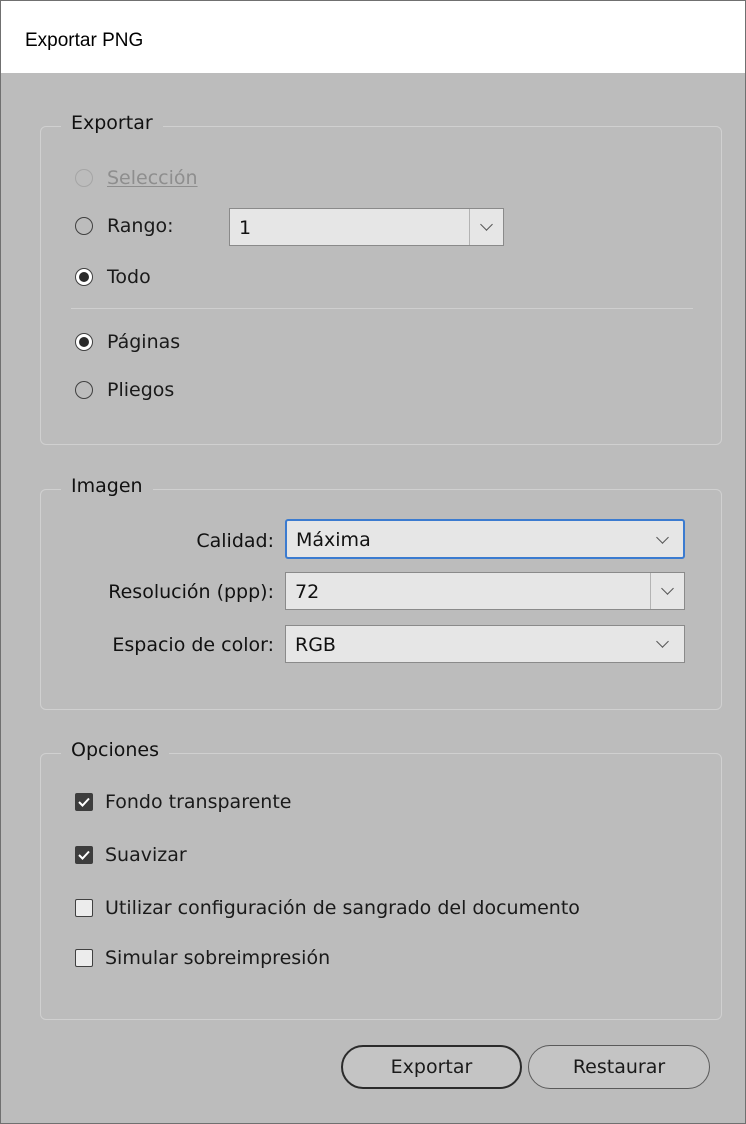 The image size is (746, 1124). I want to click on checkbox-sobreimpresion-box, so click(84, 958).